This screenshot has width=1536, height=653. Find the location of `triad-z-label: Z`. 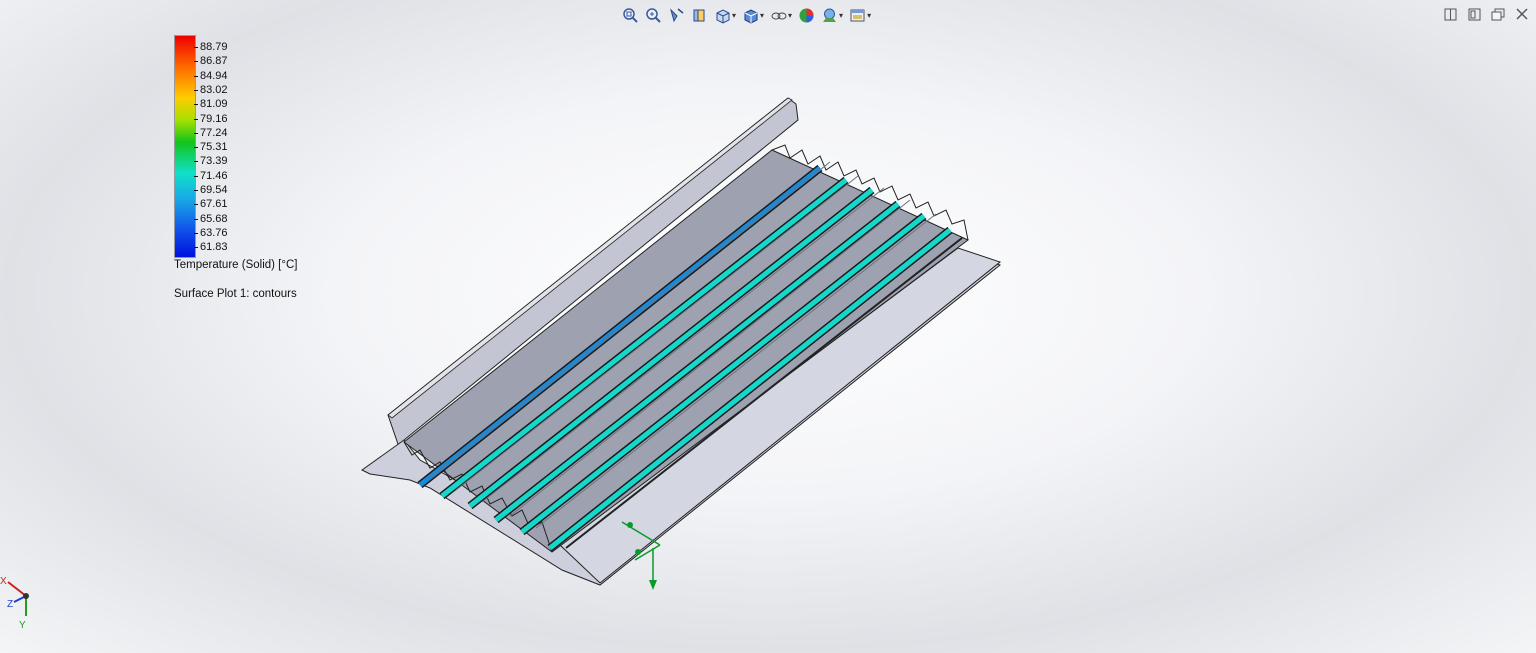

triad-z-label: Z is located at coordinates (10, 604).